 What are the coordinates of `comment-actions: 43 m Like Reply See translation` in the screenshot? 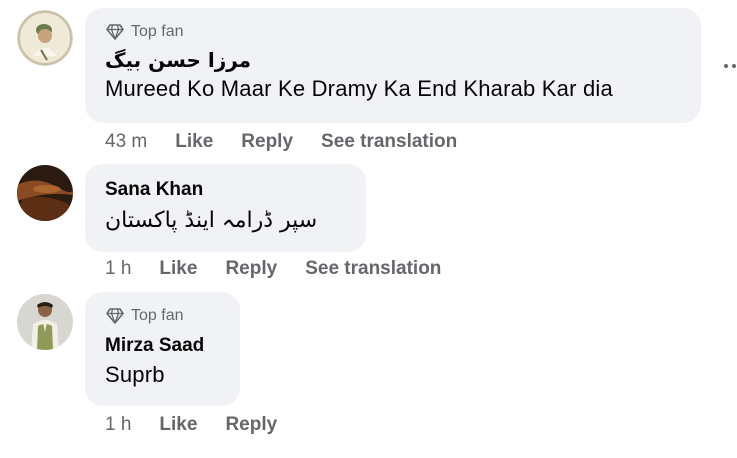 It's located at (295, 142).